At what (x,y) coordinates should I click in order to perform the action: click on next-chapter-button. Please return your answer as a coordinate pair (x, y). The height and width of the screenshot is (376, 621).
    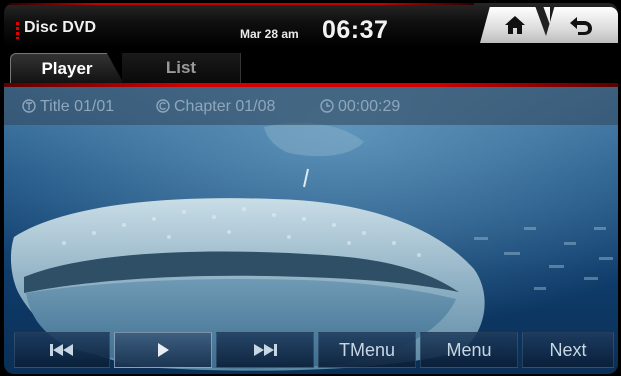
    Looking at the image, I should click on (265, 350).